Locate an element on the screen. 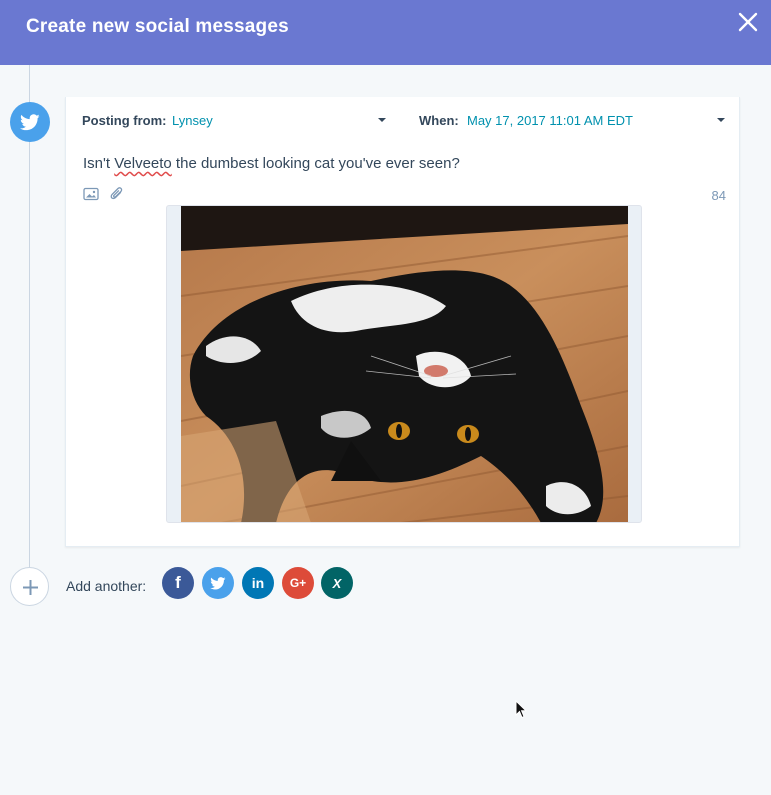 The height and width of the screenshot is (795, 771). twitter-icon is located at coordinates (30, 122).